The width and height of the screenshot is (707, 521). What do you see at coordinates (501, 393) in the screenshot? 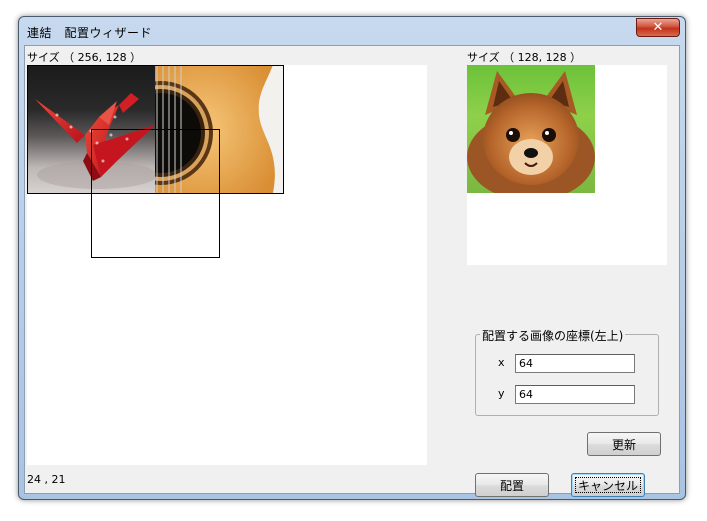
I see `y-label: y` at bounding box center [501, 393].